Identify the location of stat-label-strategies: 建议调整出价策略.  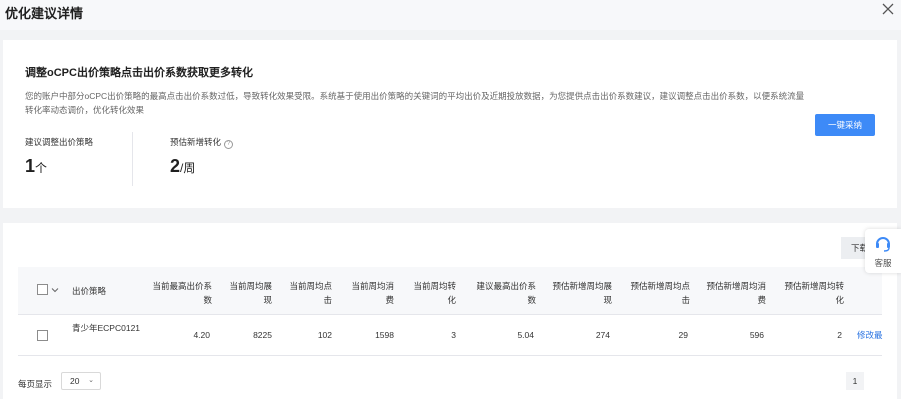
(59, 142).